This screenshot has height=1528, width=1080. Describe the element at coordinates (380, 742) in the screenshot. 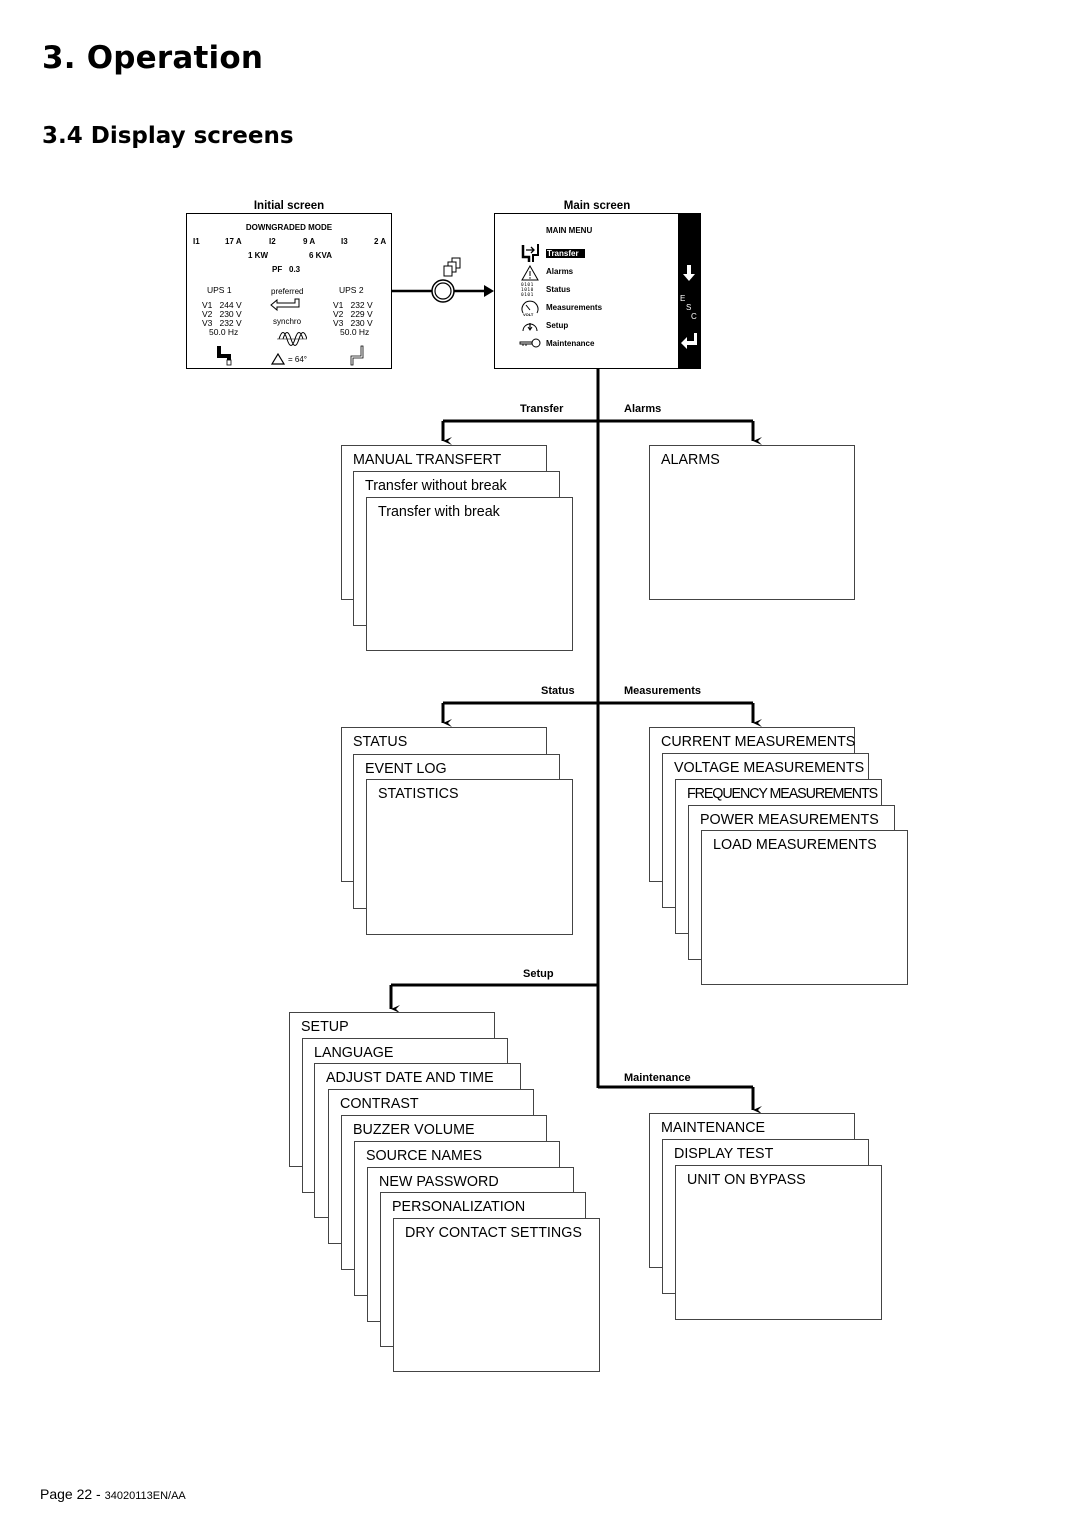

I see `screen-title: STATUS` at that location.